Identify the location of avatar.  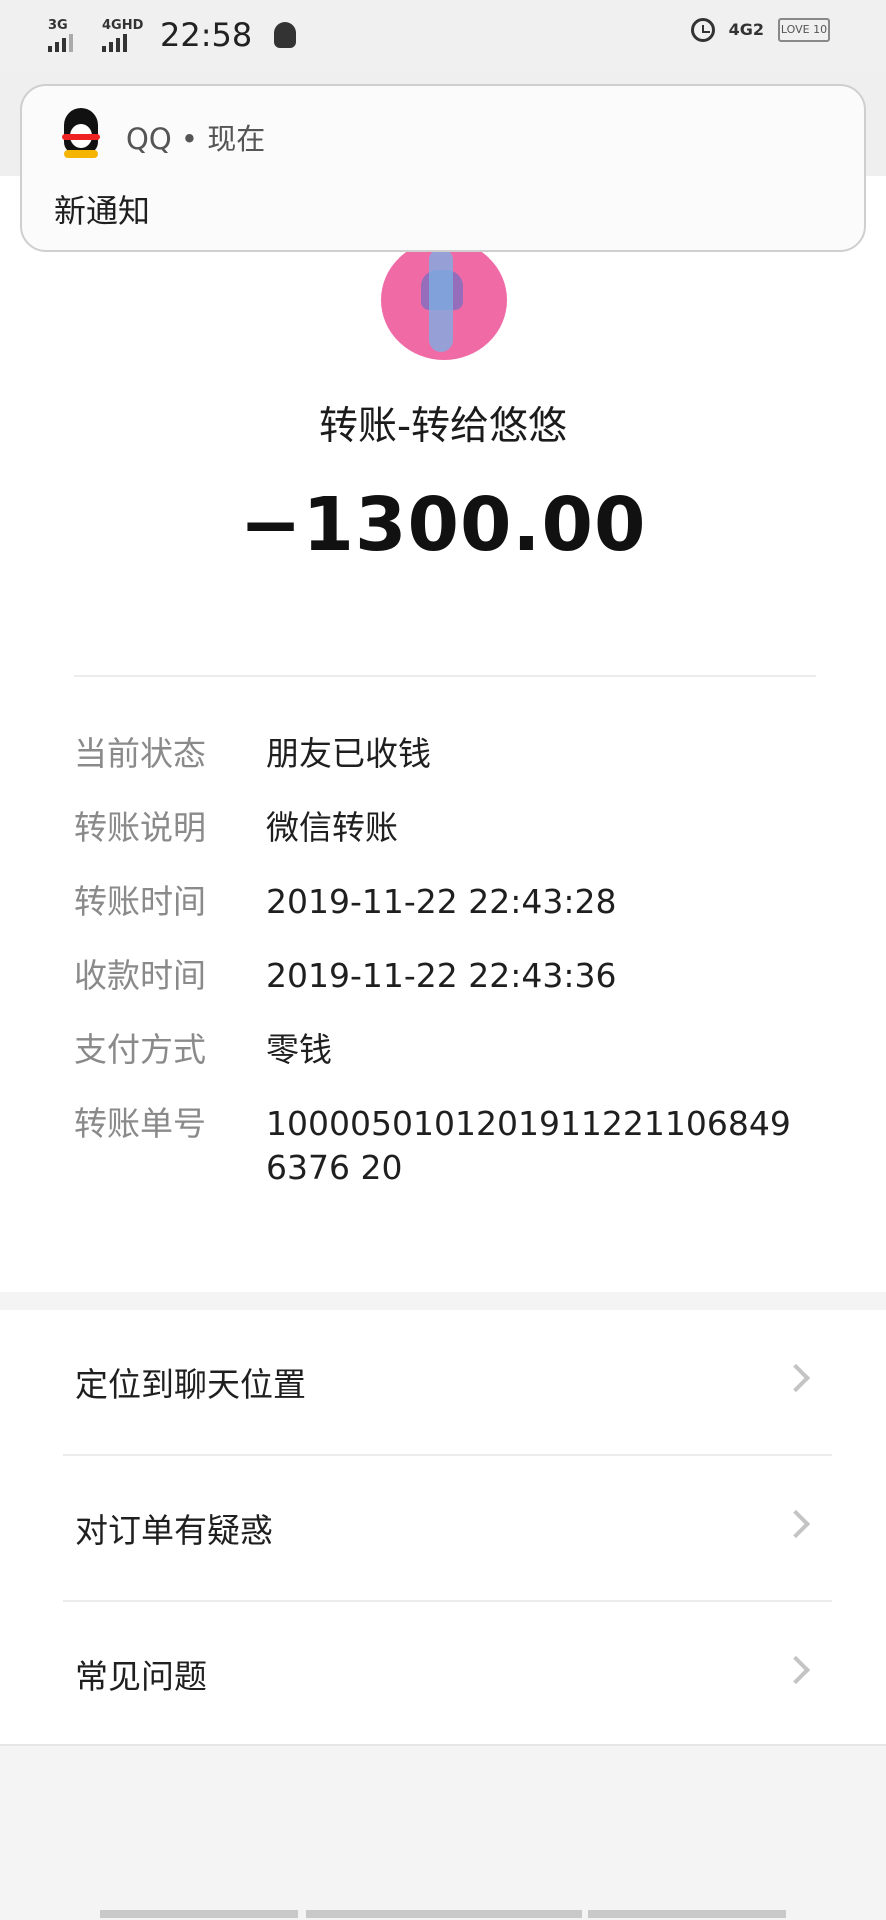
(444, 300).